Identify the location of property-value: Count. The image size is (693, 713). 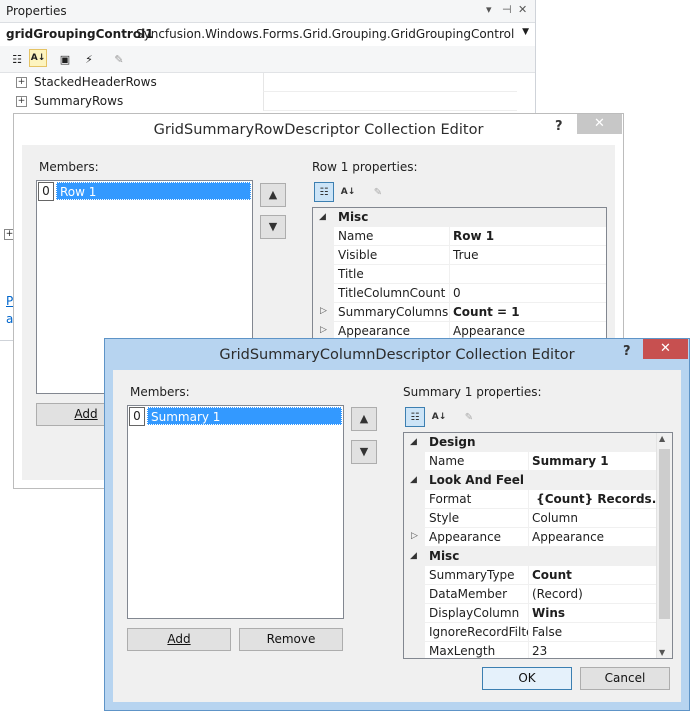
(593, 575).